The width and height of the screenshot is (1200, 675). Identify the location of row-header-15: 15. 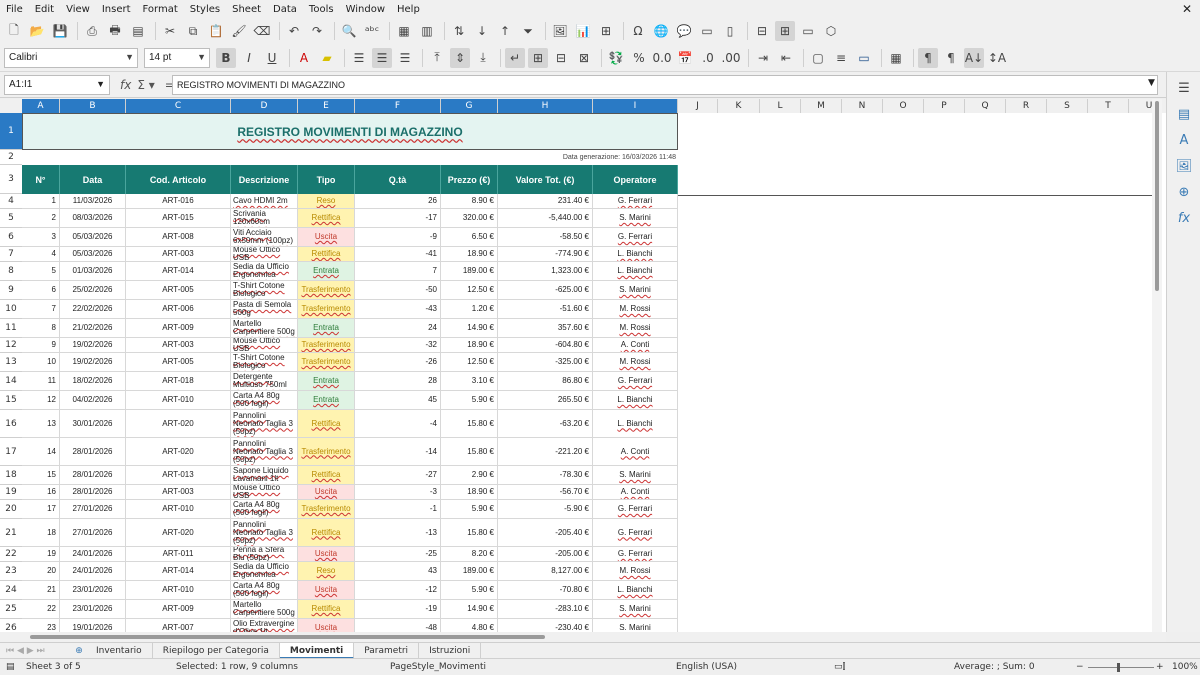
(11, 400).